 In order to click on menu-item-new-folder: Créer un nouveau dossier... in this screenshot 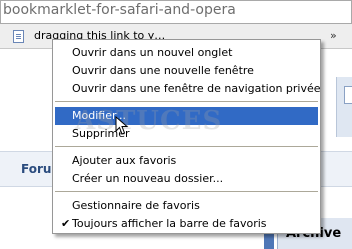, I will do `click(186, 179)`.